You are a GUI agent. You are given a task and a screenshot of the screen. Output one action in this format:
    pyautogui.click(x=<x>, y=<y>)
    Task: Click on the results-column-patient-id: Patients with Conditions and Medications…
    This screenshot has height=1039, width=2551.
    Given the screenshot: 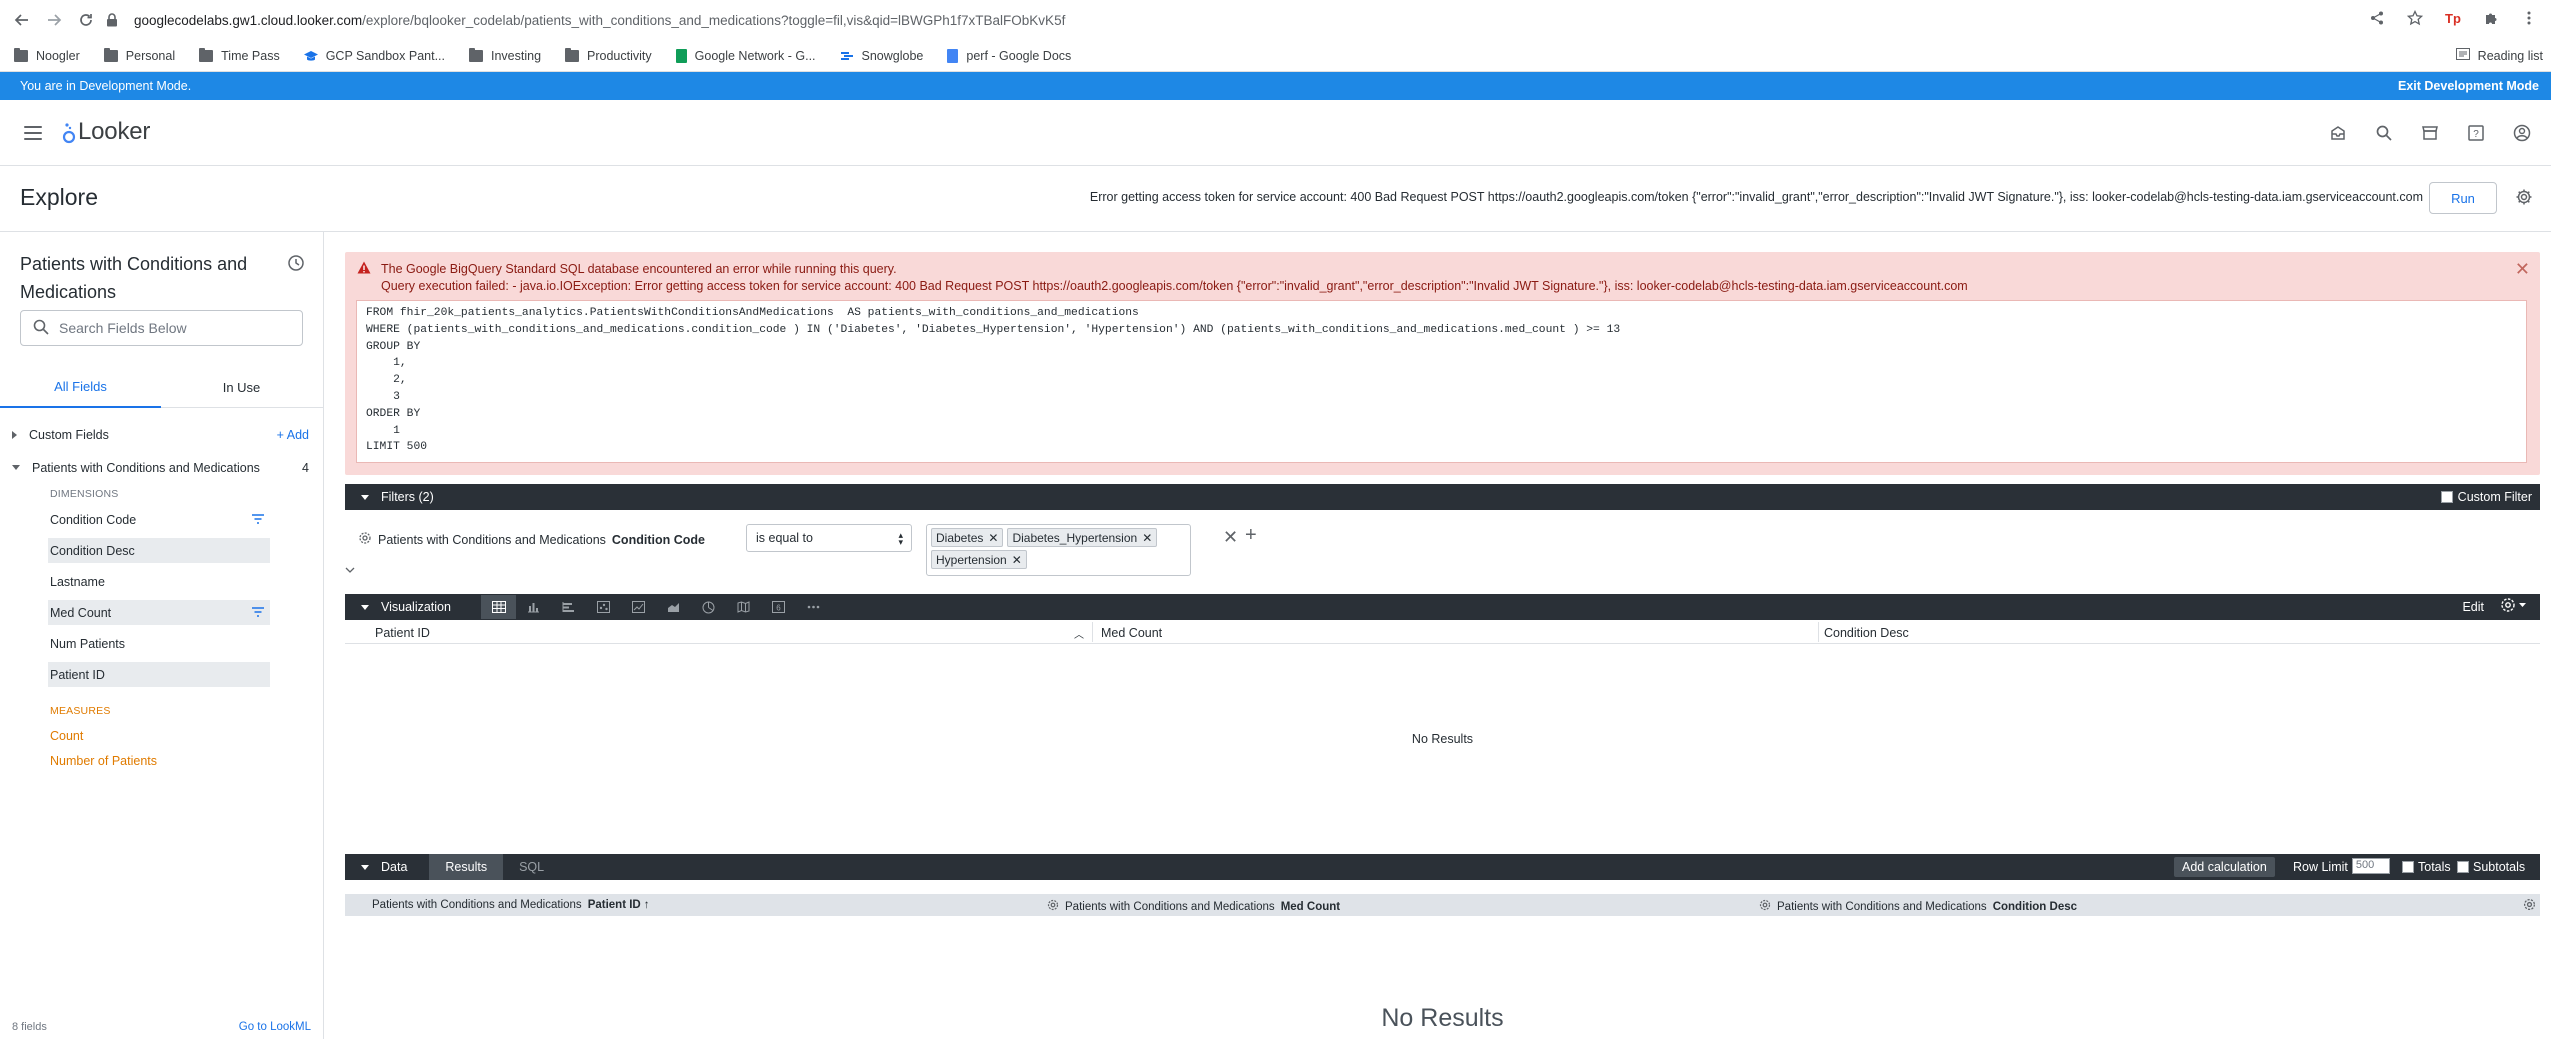 What is the action you would take?
    pyautogui.click(x=510, y=905)
    